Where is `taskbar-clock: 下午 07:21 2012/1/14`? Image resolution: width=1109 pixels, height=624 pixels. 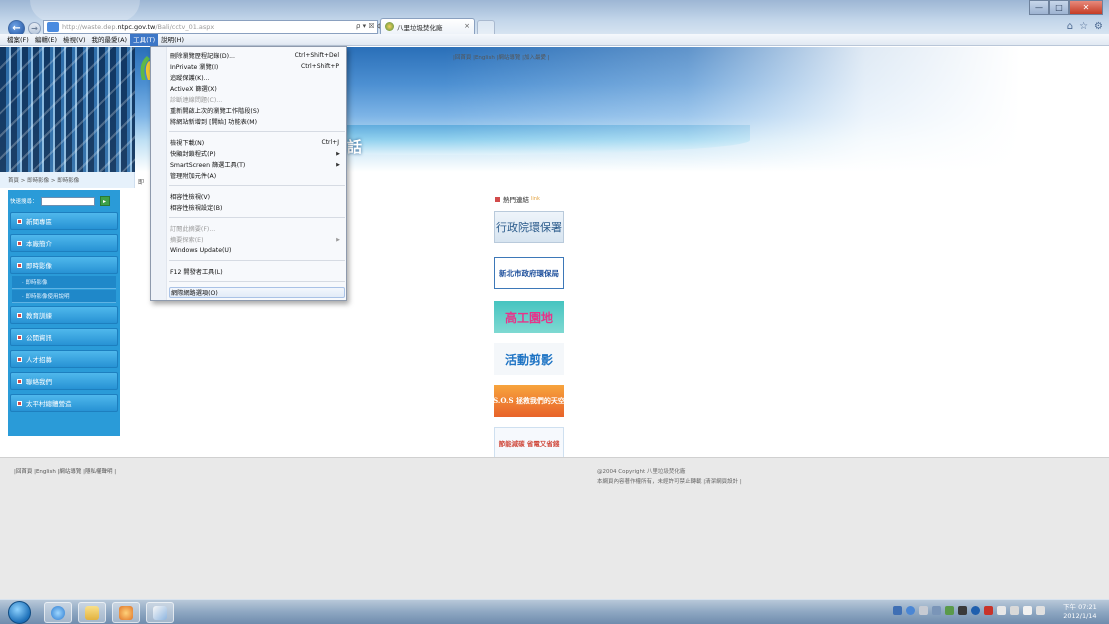
taskbar-clock: 下午 07:21 2012/1/14 is located at coordinates (1080, 612).